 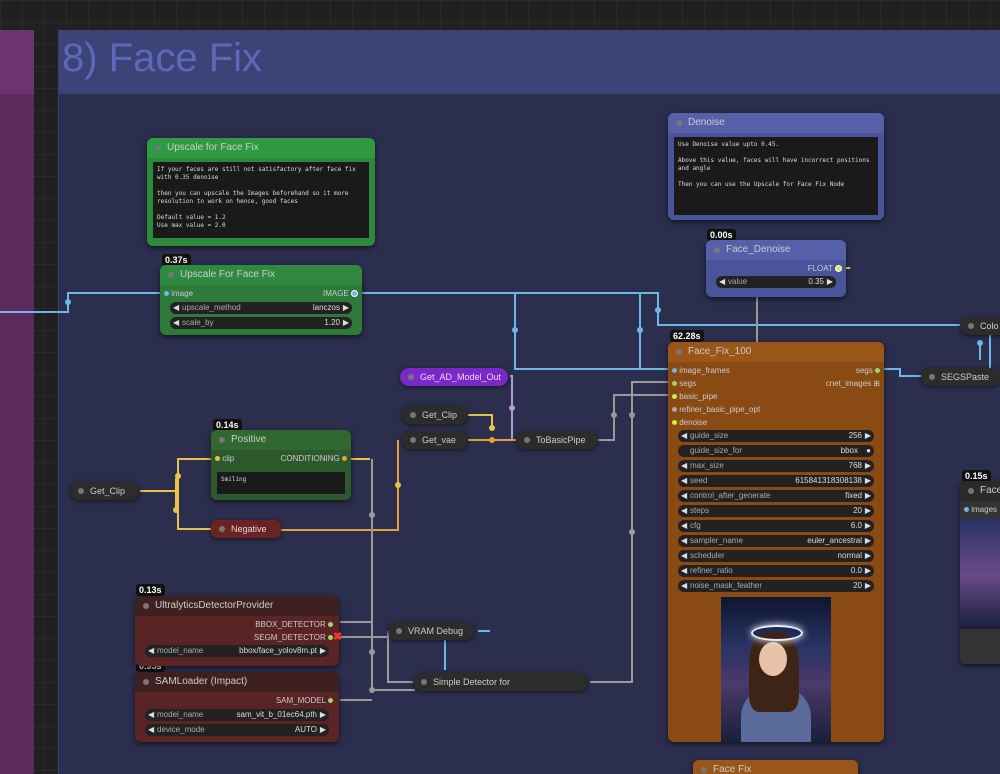 What do you see at coordinates (246, 529) in the screenshot?
I see `node-negative: Negative` at bounding box center [246, 529].